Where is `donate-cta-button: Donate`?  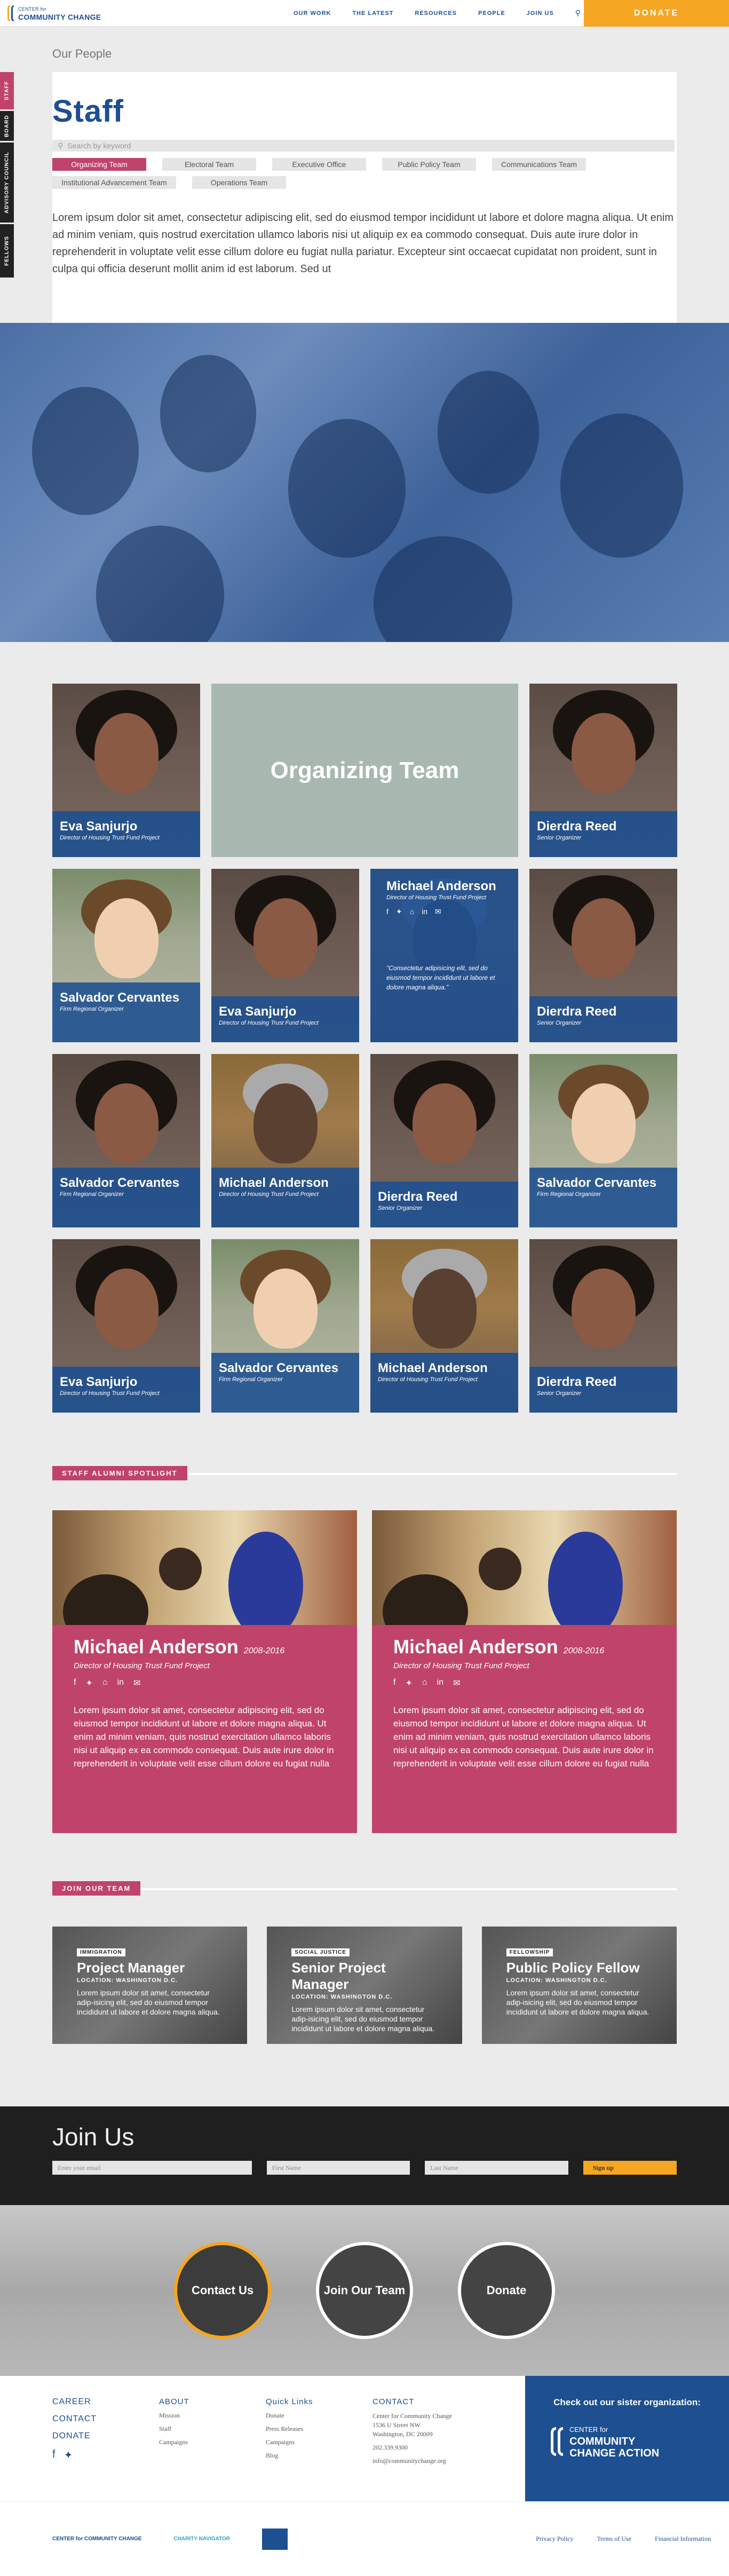
donate-cta-button: Donate is located at coordinates (506, 2290).